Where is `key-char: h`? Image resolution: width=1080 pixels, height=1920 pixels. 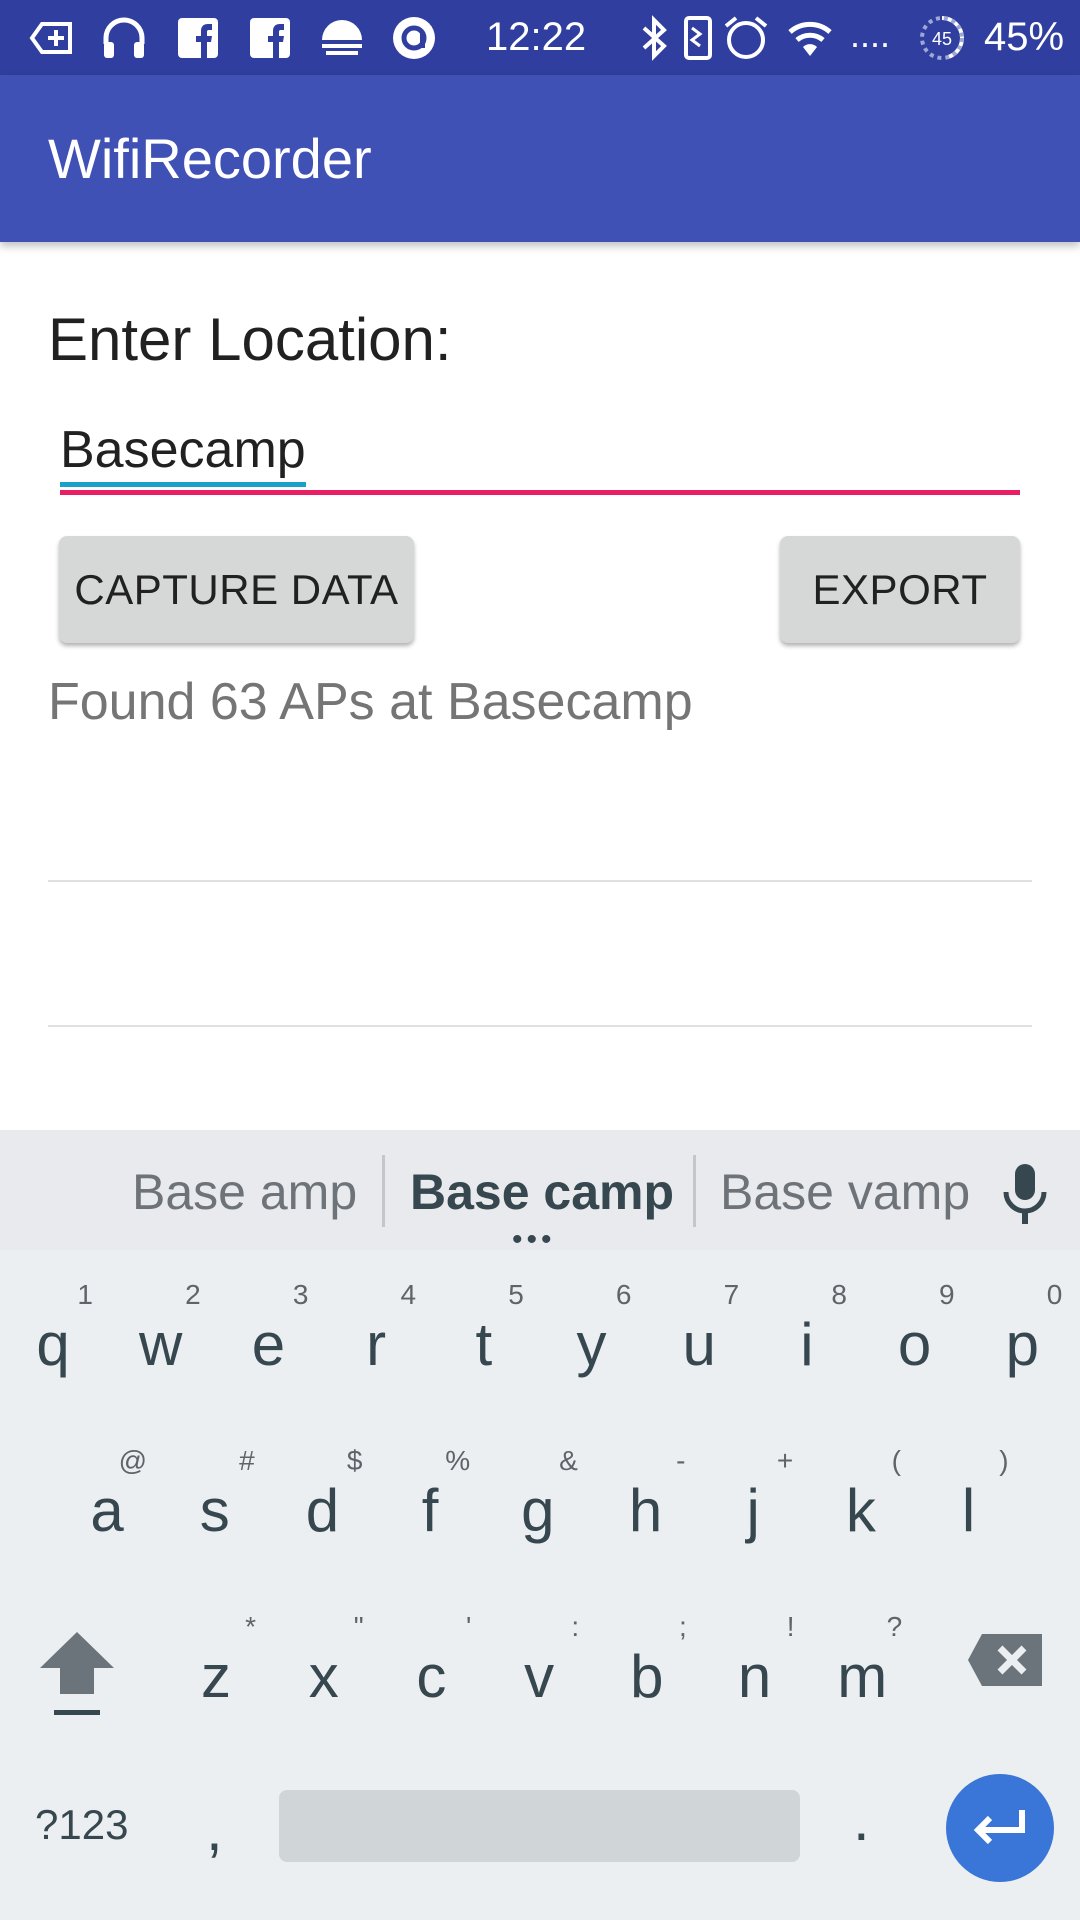 key-char: h is located at coordinates (645, 1510).